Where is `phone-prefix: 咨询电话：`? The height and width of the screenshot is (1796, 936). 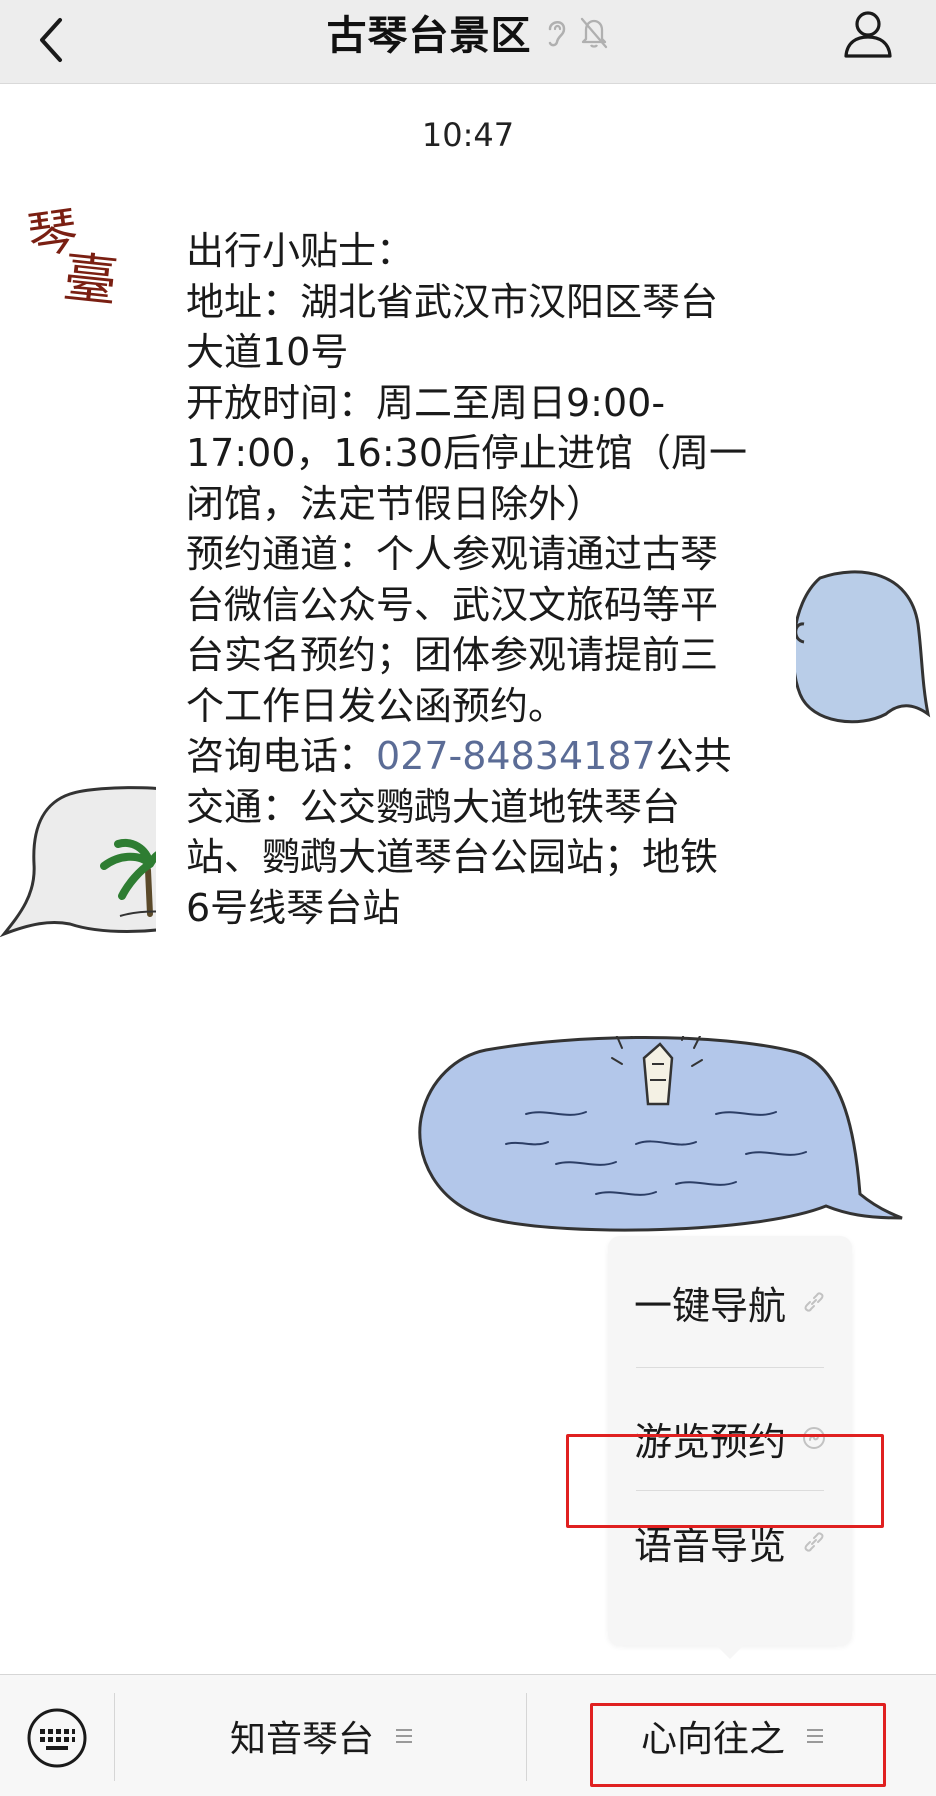 phone-prefix: 咨询电话： is located at coordinates (281, 756).